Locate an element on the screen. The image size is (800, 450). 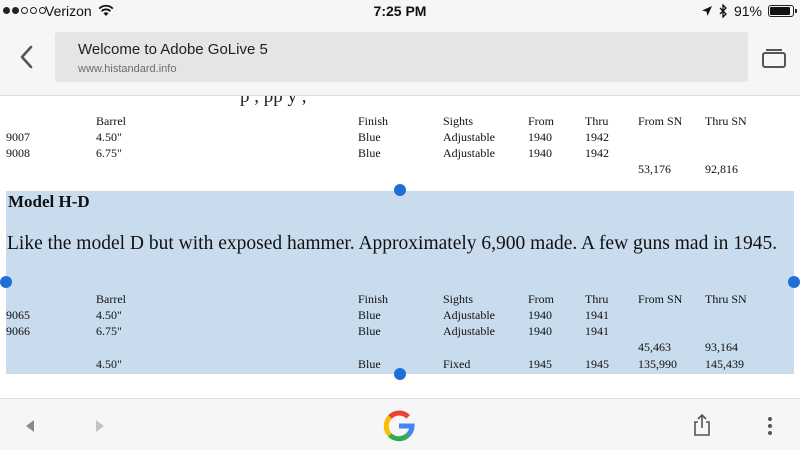
selection-handle-right is located at coordinates (794, 282).